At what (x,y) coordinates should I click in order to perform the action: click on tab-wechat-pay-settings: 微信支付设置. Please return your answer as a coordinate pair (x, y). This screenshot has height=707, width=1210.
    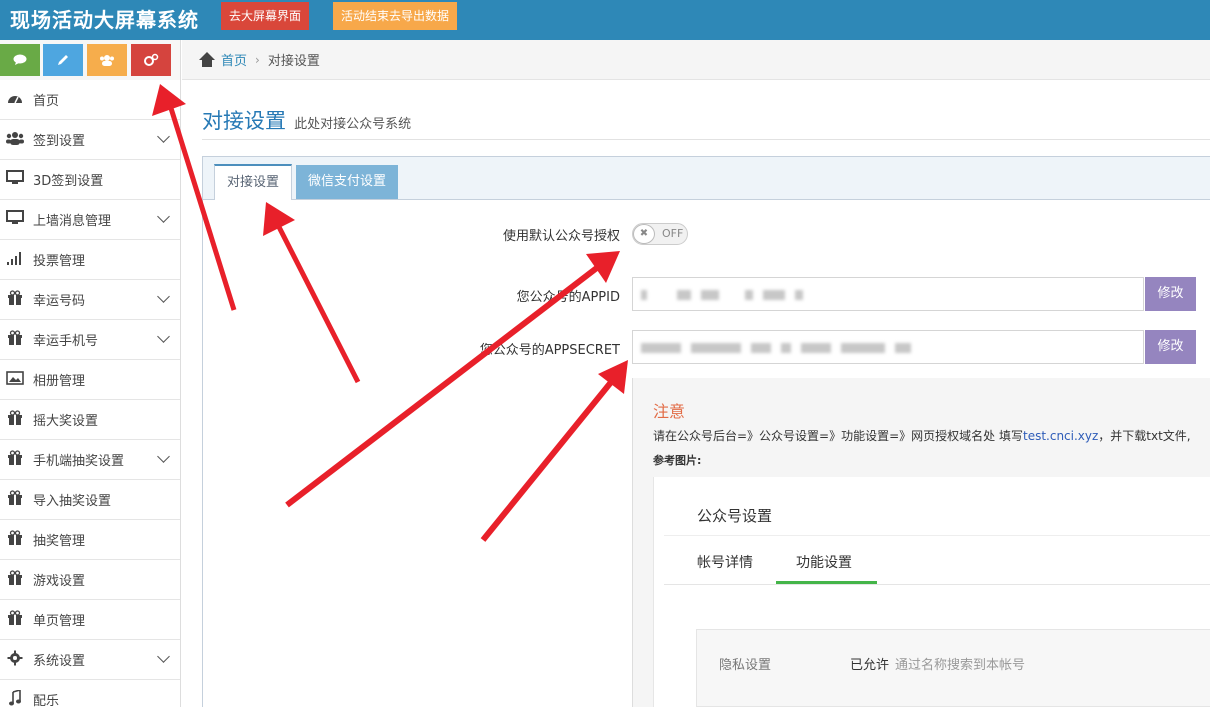
    Looking at the image, I should click on (347, 182).